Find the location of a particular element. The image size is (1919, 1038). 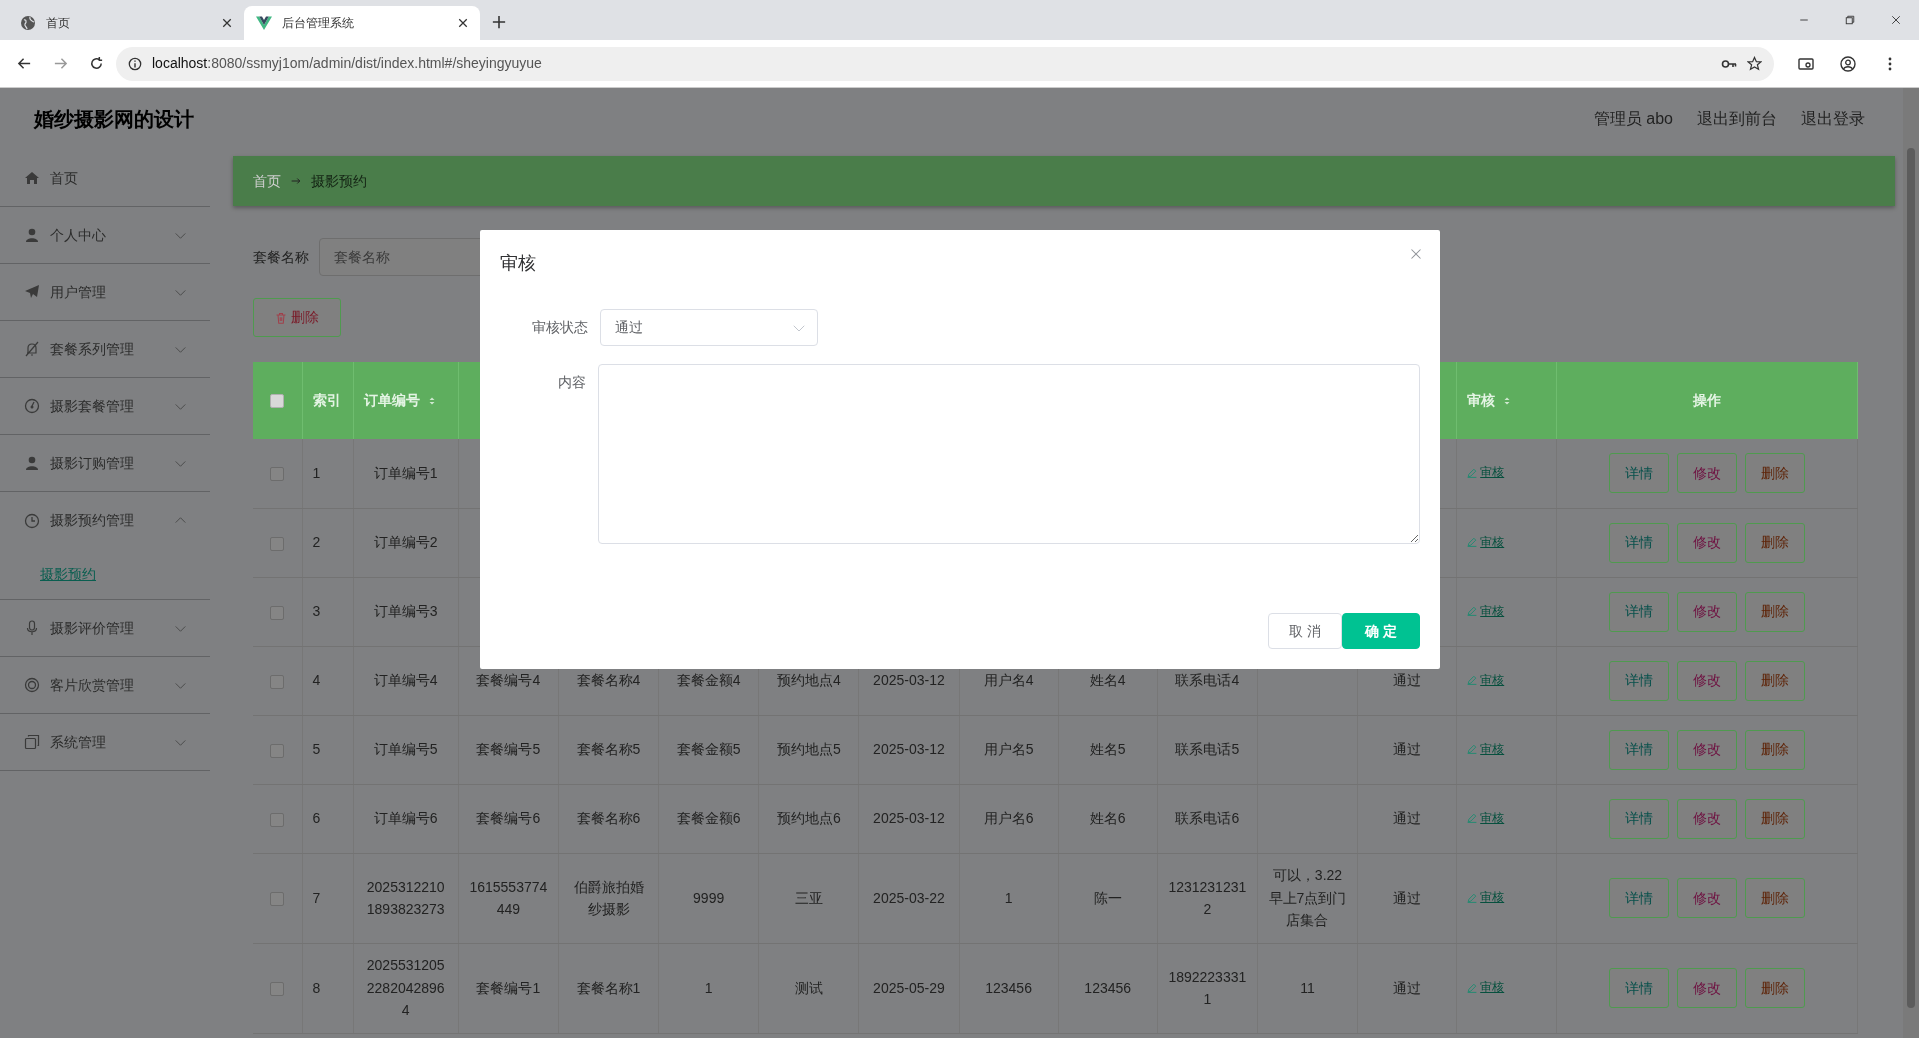

reload-icon is located at coordinates (96, 63).